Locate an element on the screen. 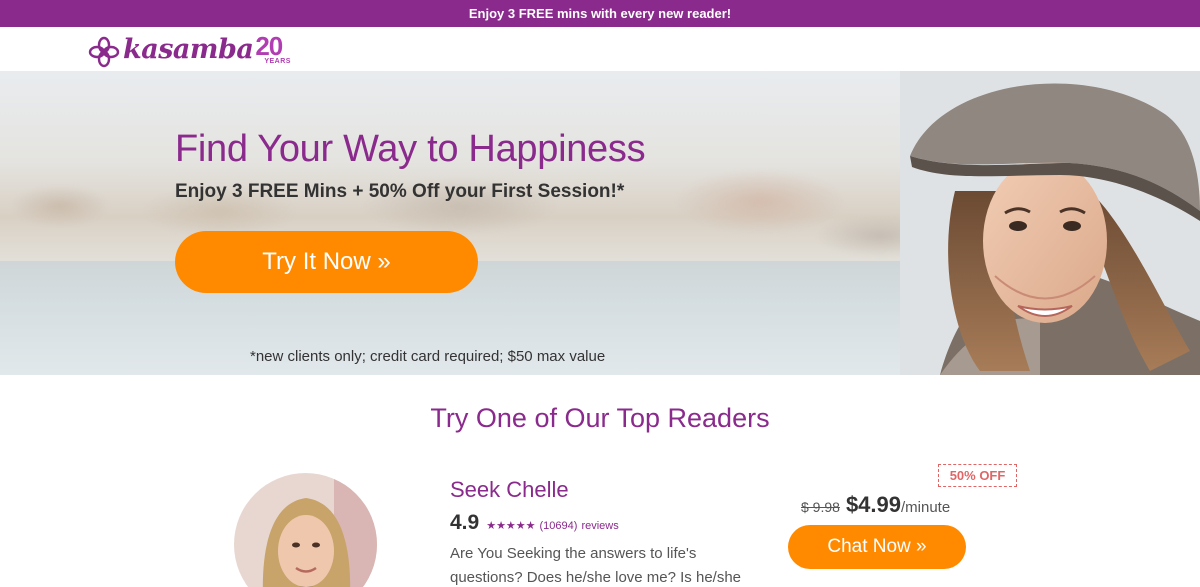 The height and width of the screenshot is (587, 1200). old-price: $ 9.98 is located at coordinates (820, 507).